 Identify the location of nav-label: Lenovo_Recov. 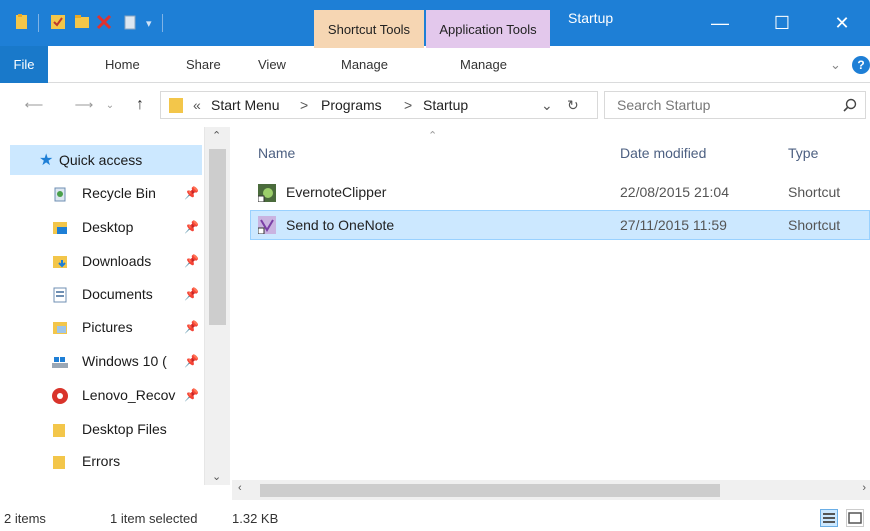
(129, 395).